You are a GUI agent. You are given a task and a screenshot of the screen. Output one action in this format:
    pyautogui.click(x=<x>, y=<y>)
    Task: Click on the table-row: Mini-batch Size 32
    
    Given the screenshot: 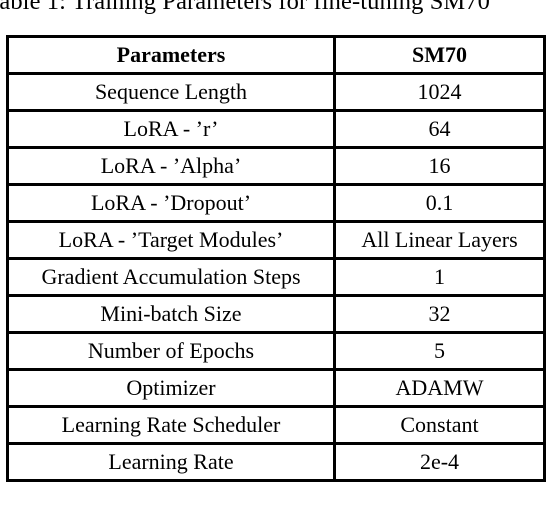 What is the action you would take?
    pyautogui.click(x=276, y=314)
    